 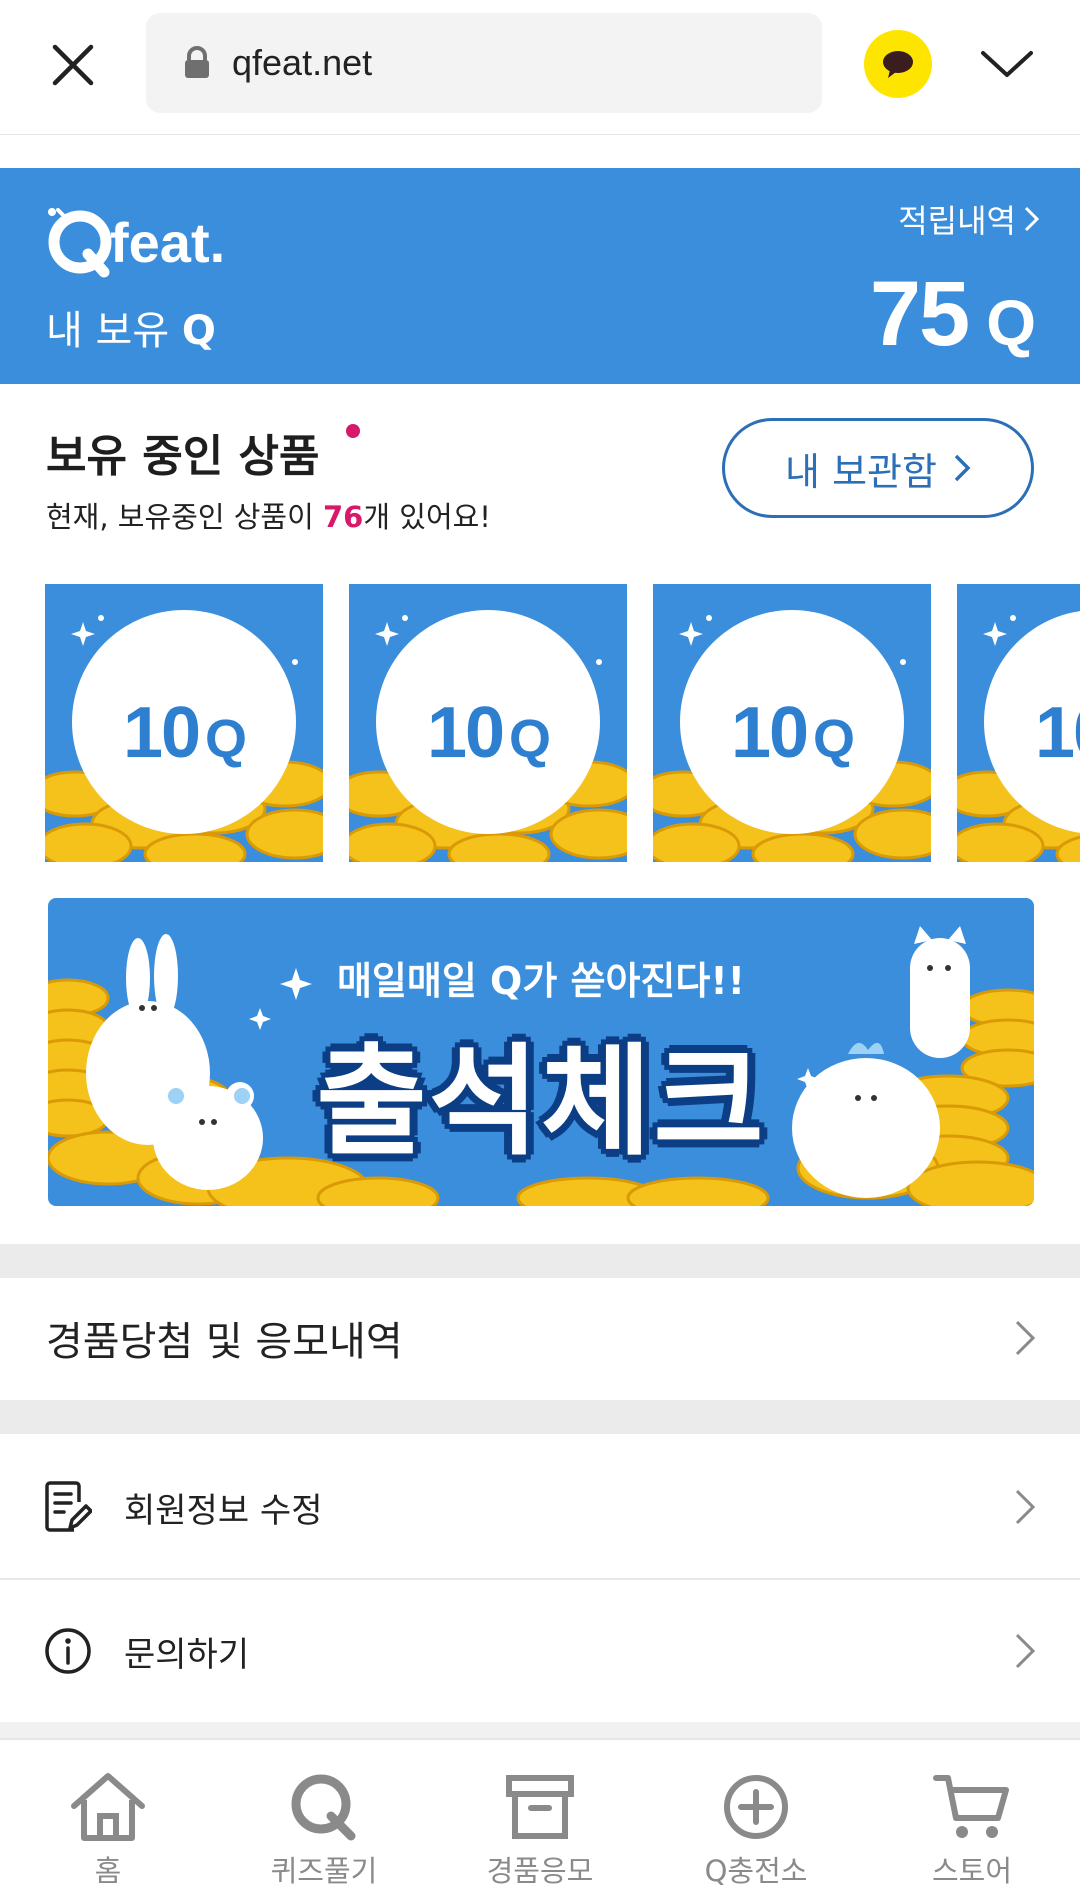 I want to click on info-icon, so click(x=68, y=1651).